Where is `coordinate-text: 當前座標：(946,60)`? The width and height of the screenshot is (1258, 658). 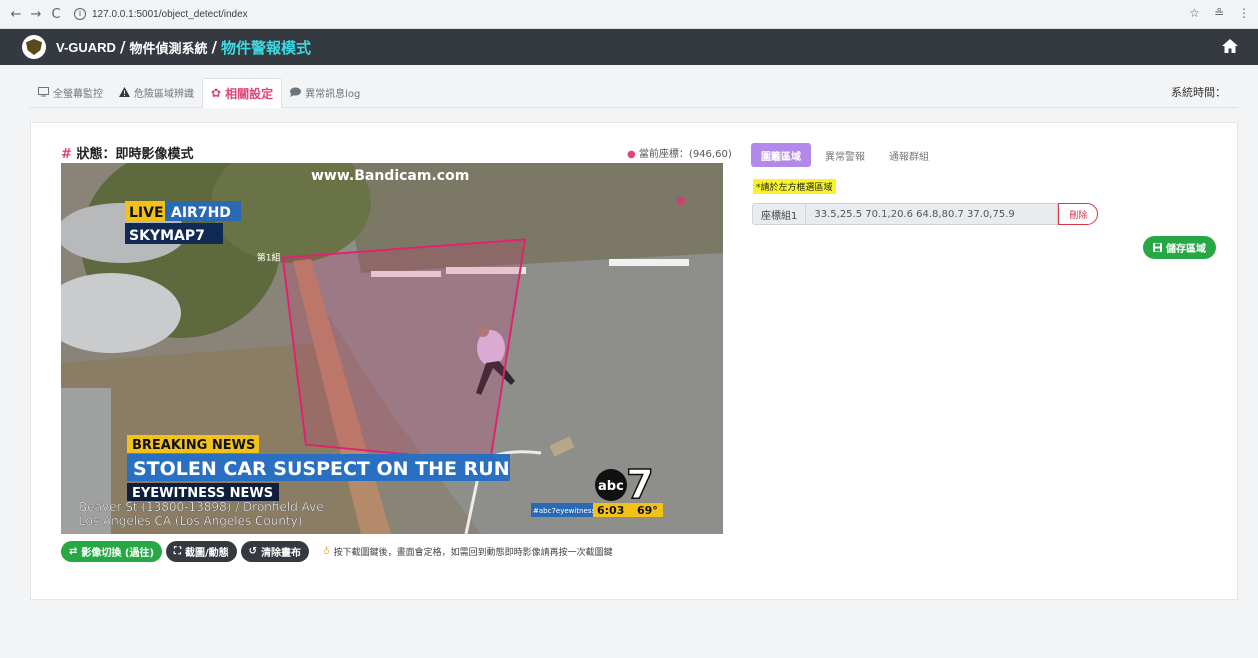 coordinate-text: 當前座標：(946,60) is located at coordinates (685, 154).